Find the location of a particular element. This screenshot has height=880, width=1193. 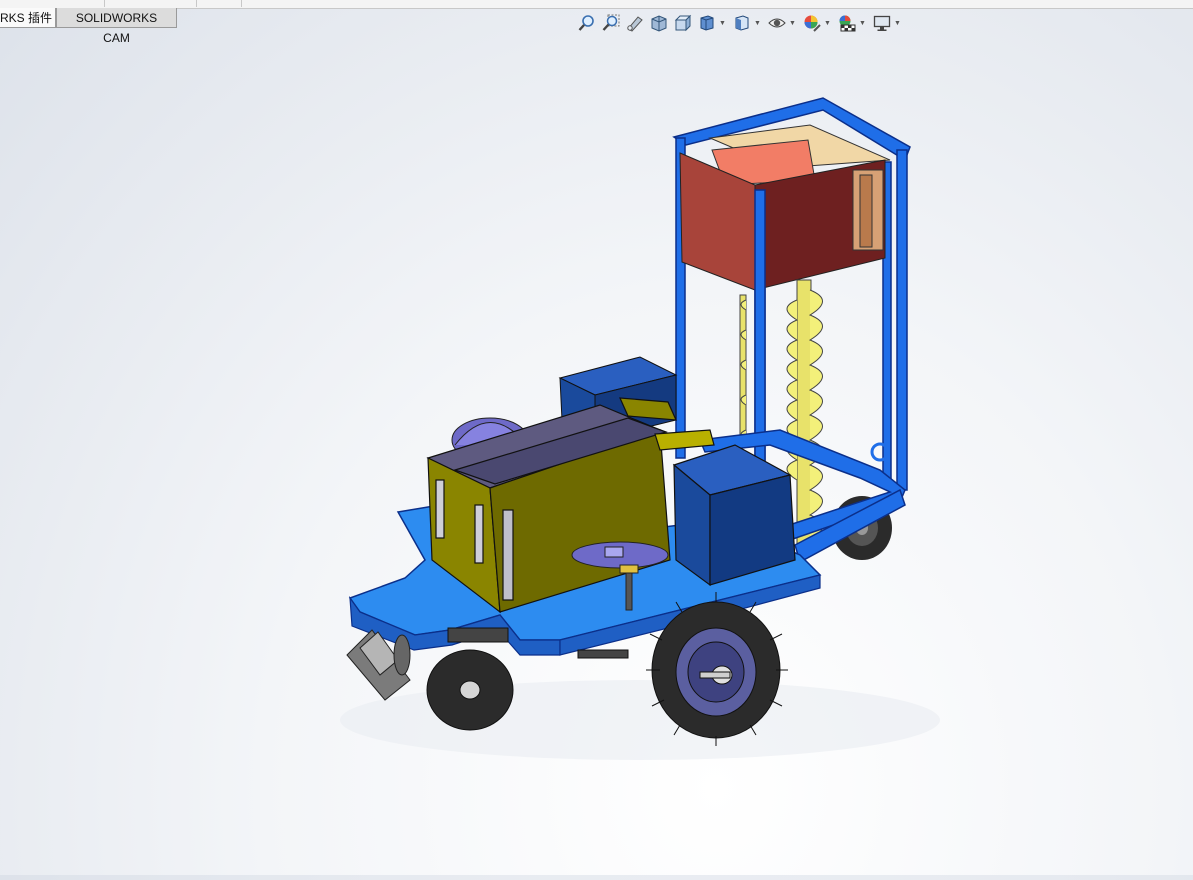

command-manager-tabs: RKS 插件 SOLIDWORKS CAM is located at coordinates (88, 26).